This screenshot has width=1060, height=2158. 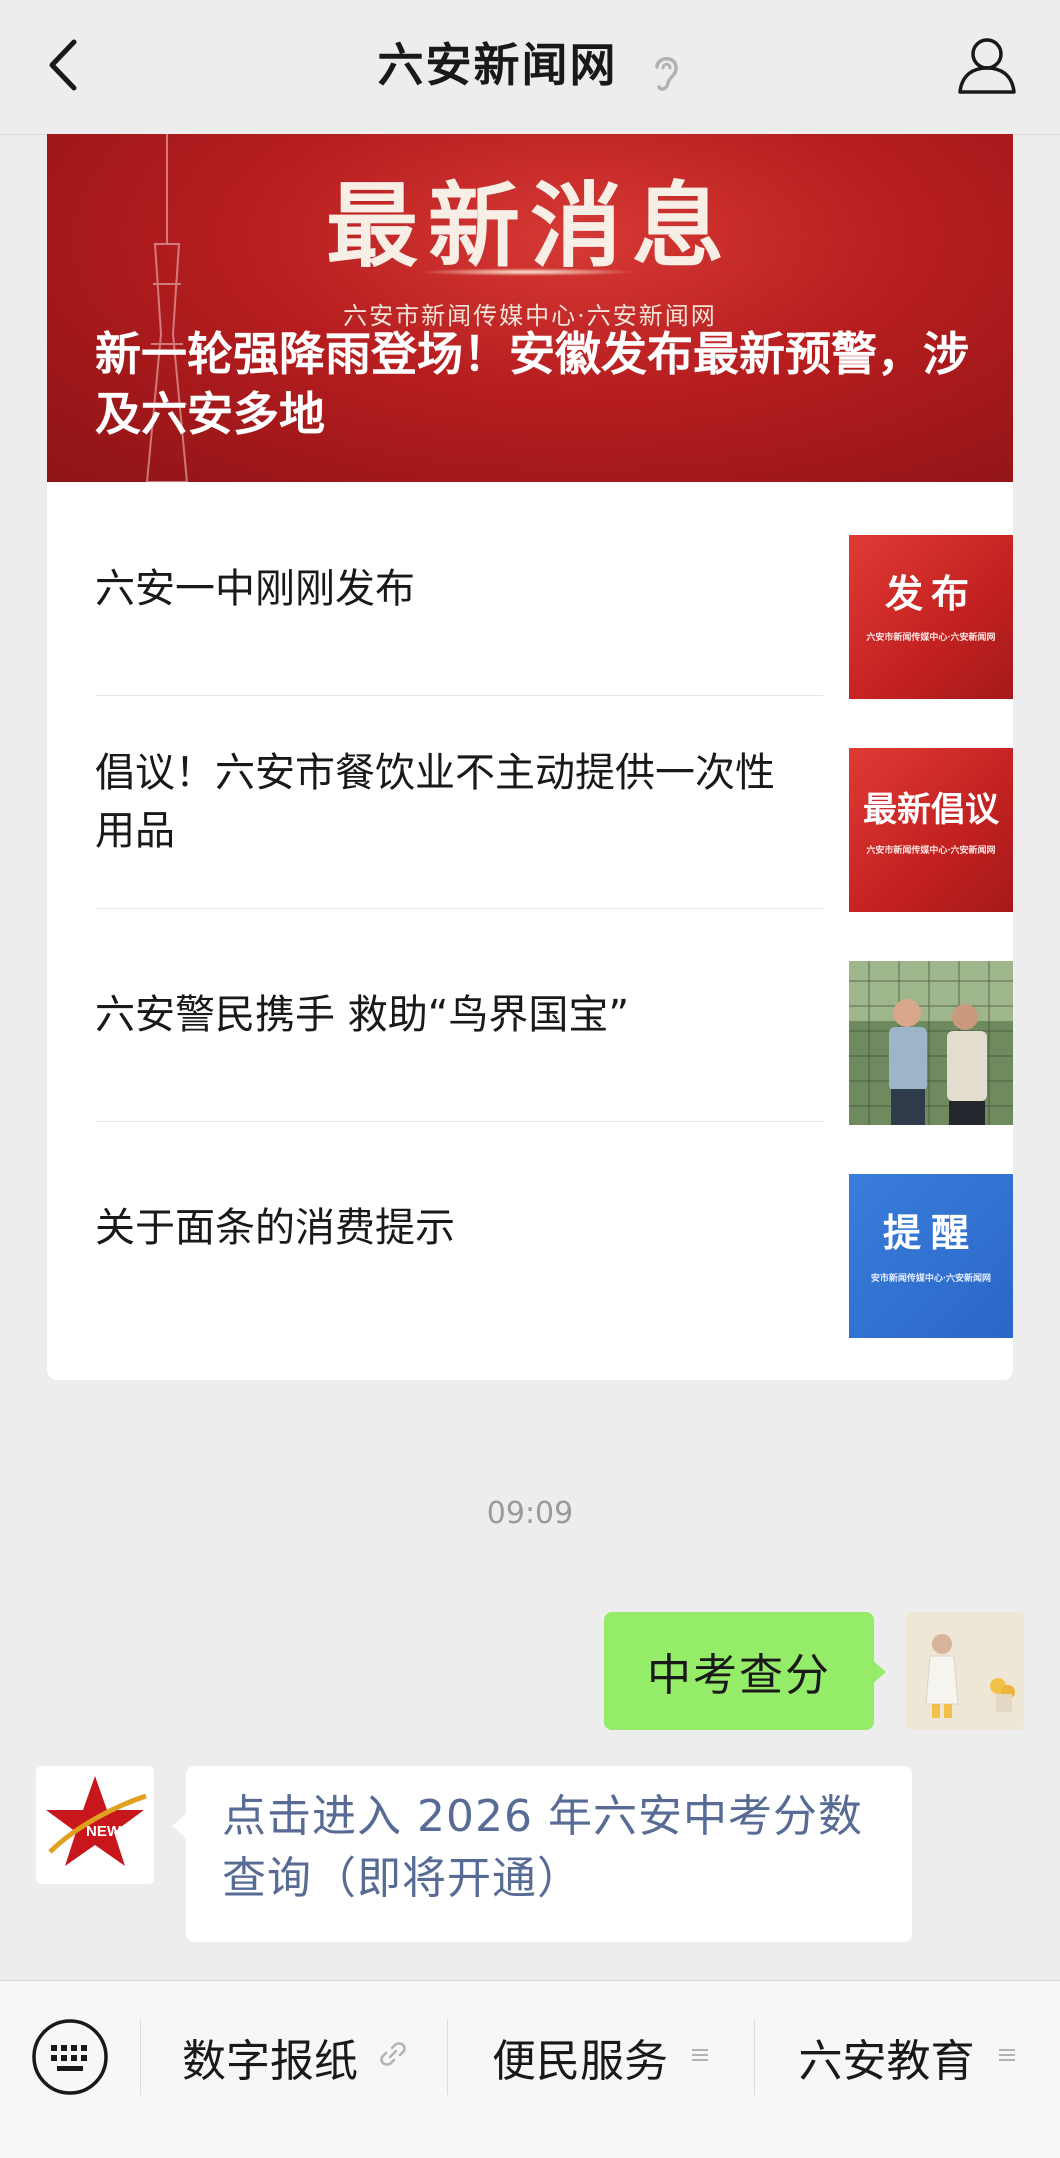 What do you see at coordinates (739, 1671) in the screenshot?
I see `sent-message-bubble: 中考查分` at bounding box center [739, 1671].